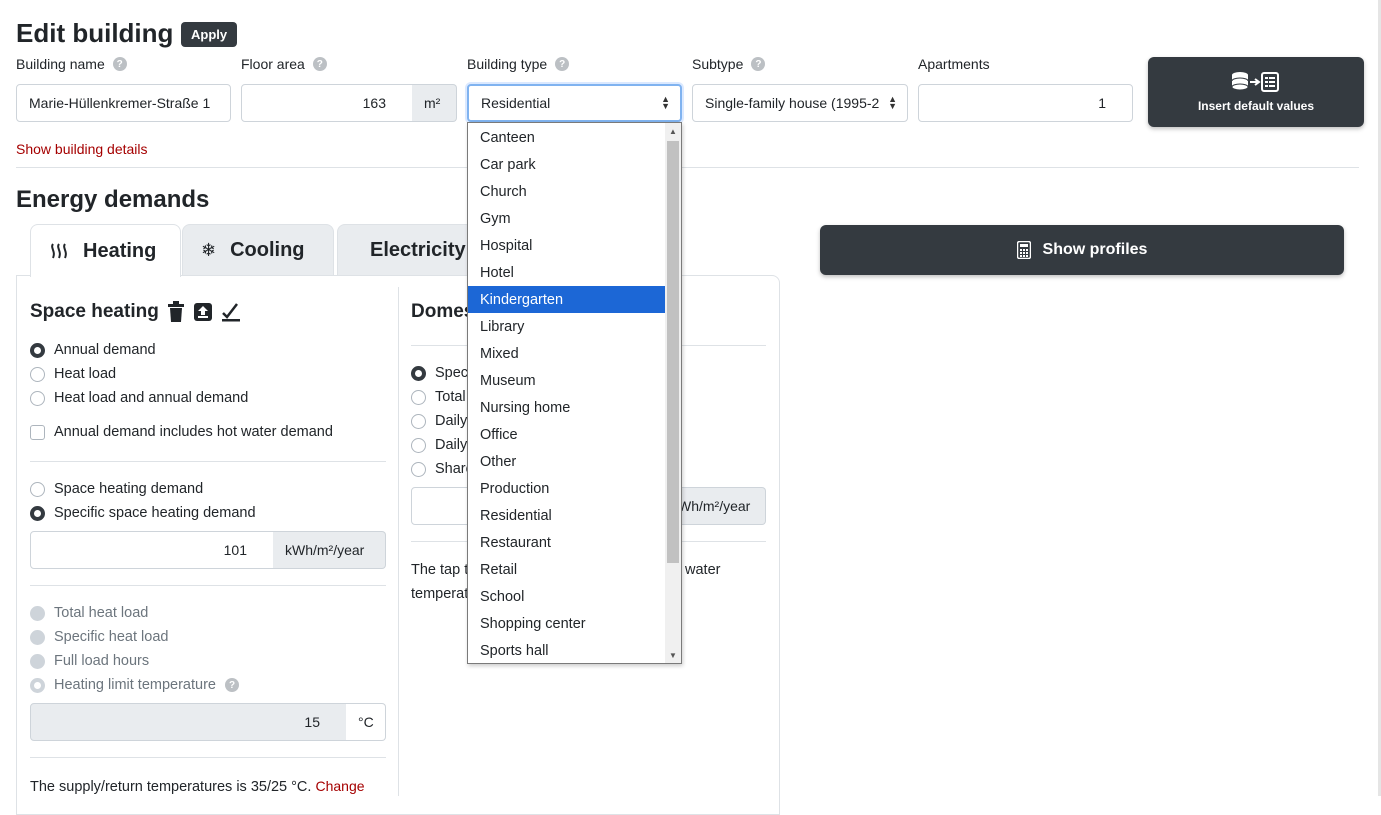  What do you see at coordinates (152, 550) in the screenshot?
I see `specific-demand-input: 101` at bounding box center [152, 550].